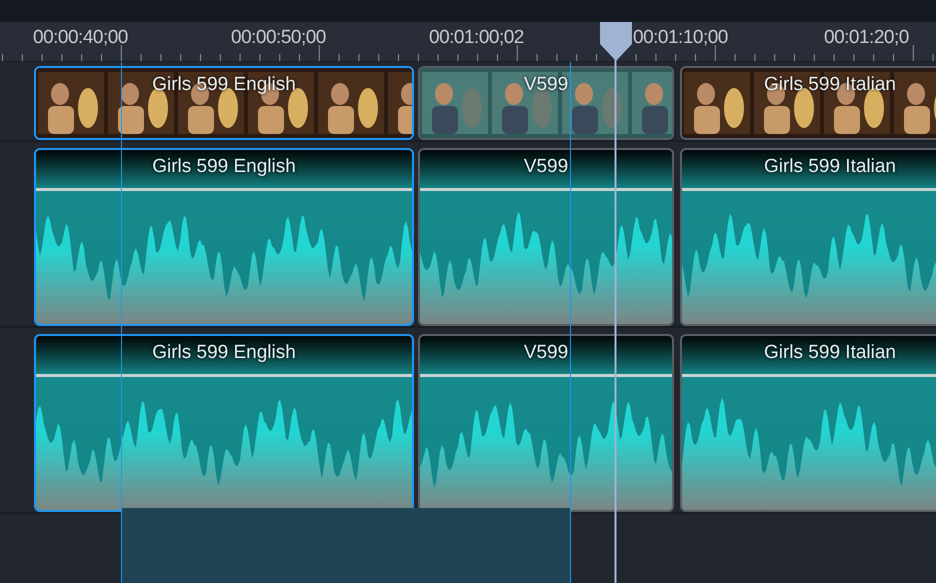 The width and height of the screenshot is (936, 583). I want to click on timecode-label: 00:00:40;00, so click(80, 38).